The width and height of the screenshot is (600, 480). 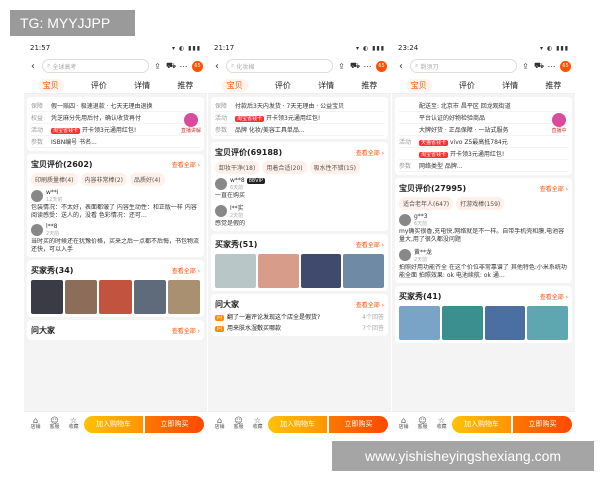 What do you see at coordinates (299, 215) in the screenshot?
I see `review-item: l**实 2天前 感觉是假的` at bounding box center [299, 215].